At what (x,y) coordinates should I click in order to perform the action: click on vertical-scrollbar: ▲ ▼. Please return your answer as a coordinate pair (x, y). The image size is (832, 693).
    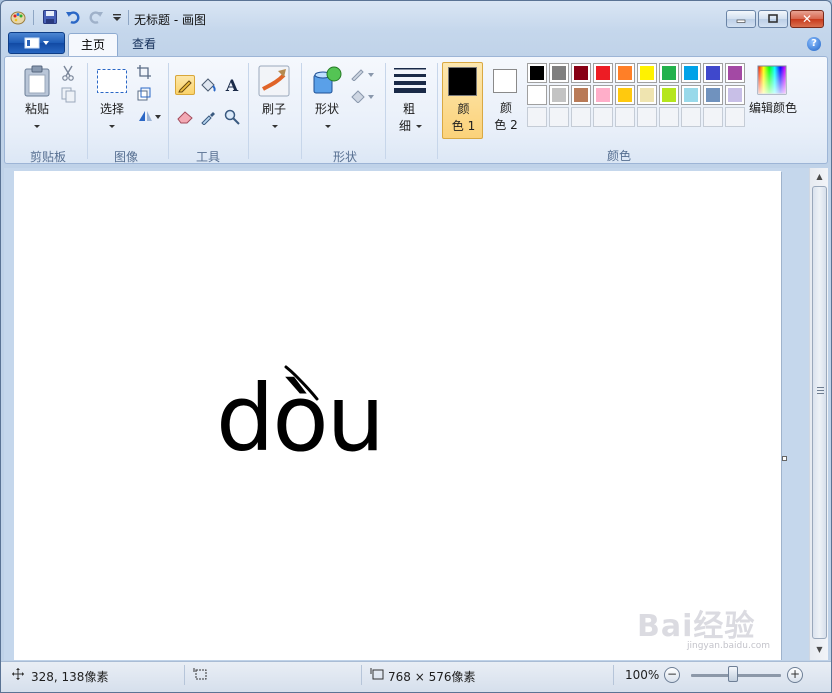
    Looking at the image, I should click on (818, 414).